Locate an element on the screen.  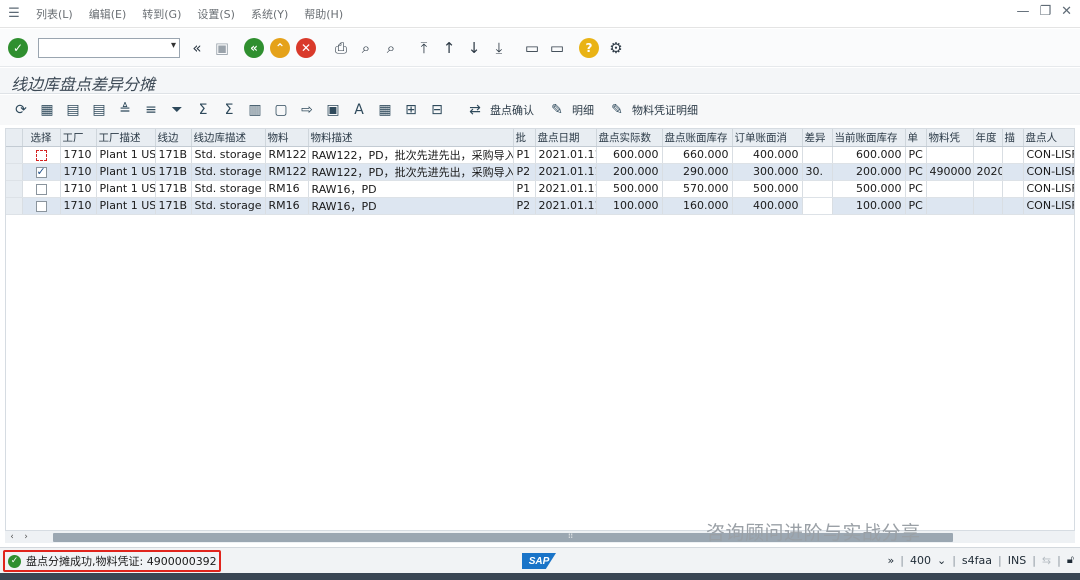
tree-icon: ⊟ is located at coordinates (437, 110).